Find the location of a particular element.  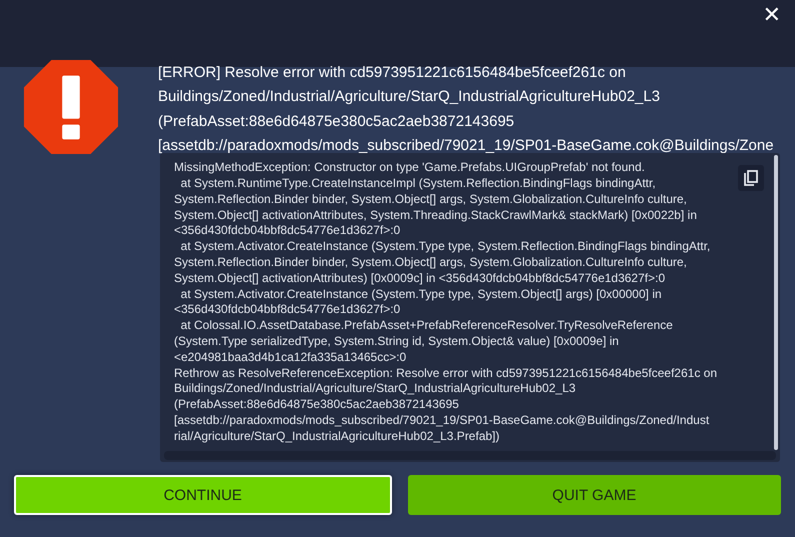

error-heading-line: [ERROR] Resolve error with cd5973951221c6156484be5fceef261c on is located at coordinates (392, 73).